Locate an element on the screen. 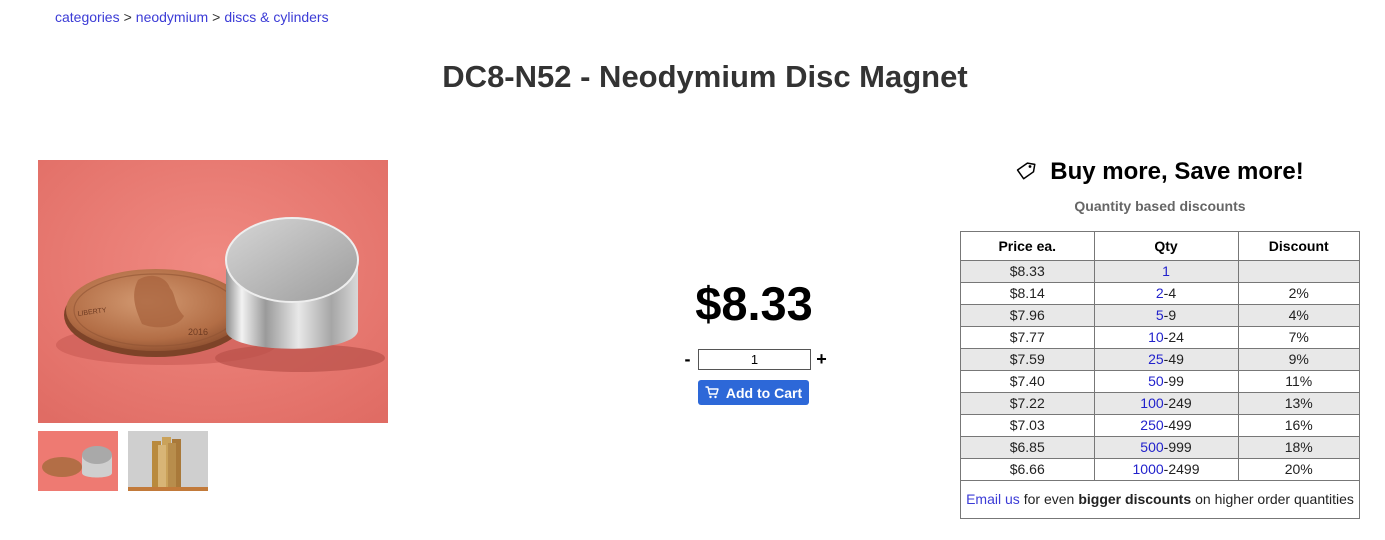 The width and height of the screenshot is (1385, 540). row-price: $8.33 is located at coordinates (1028, 271).